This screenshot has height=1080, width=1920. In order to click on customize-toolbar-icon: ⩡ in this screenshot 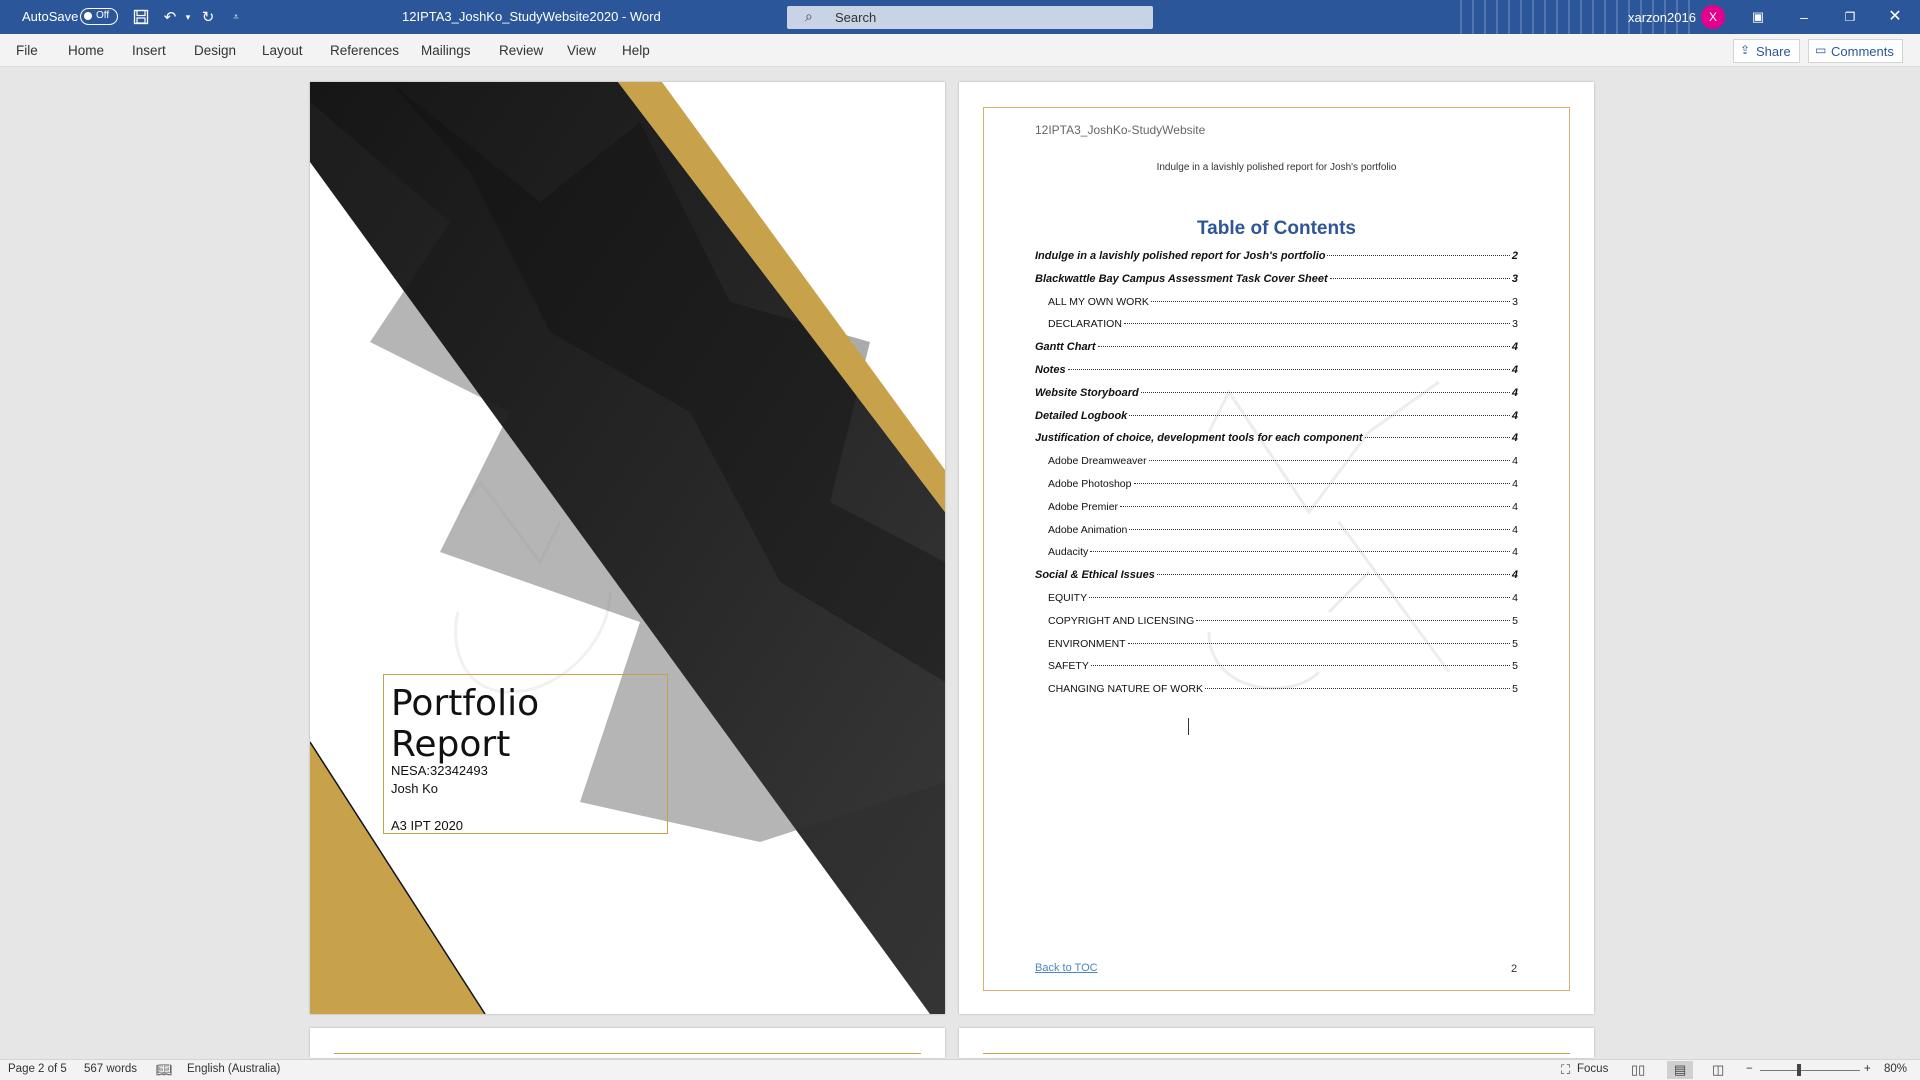, I will do `click(236, 17)`.